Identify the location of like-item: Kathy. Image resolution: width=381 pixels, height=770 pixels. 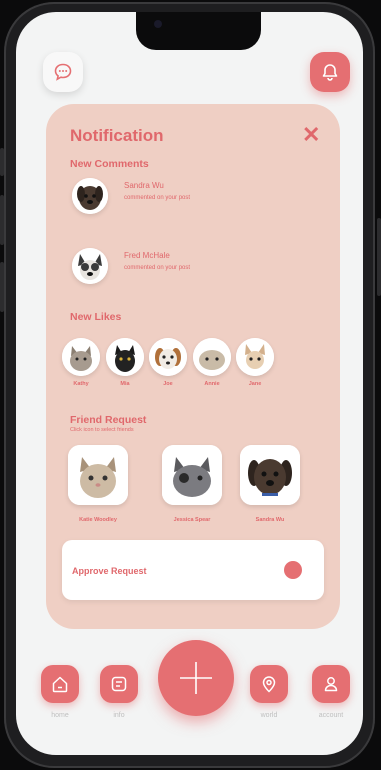
(81, 362).